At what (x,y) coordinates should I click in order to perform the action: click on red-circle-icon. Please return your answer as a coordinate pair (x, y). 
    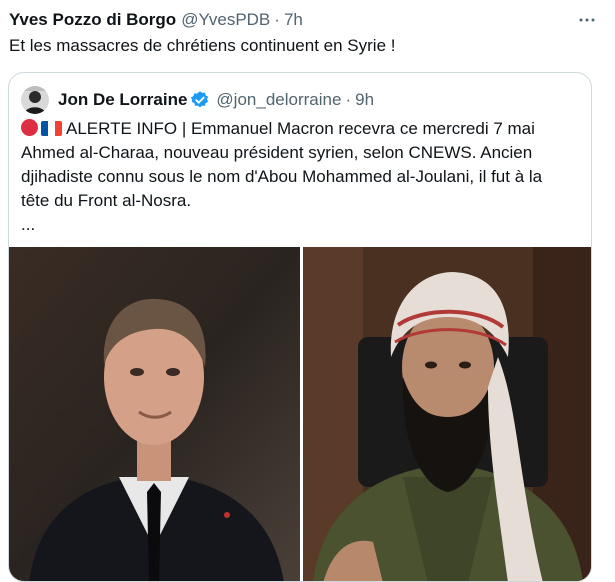
    Looking at the image, I should click on (29, 127).